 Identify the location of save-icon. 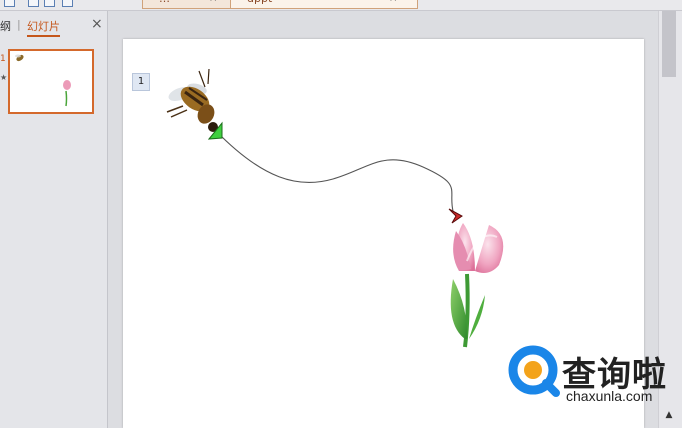
(9, 3).